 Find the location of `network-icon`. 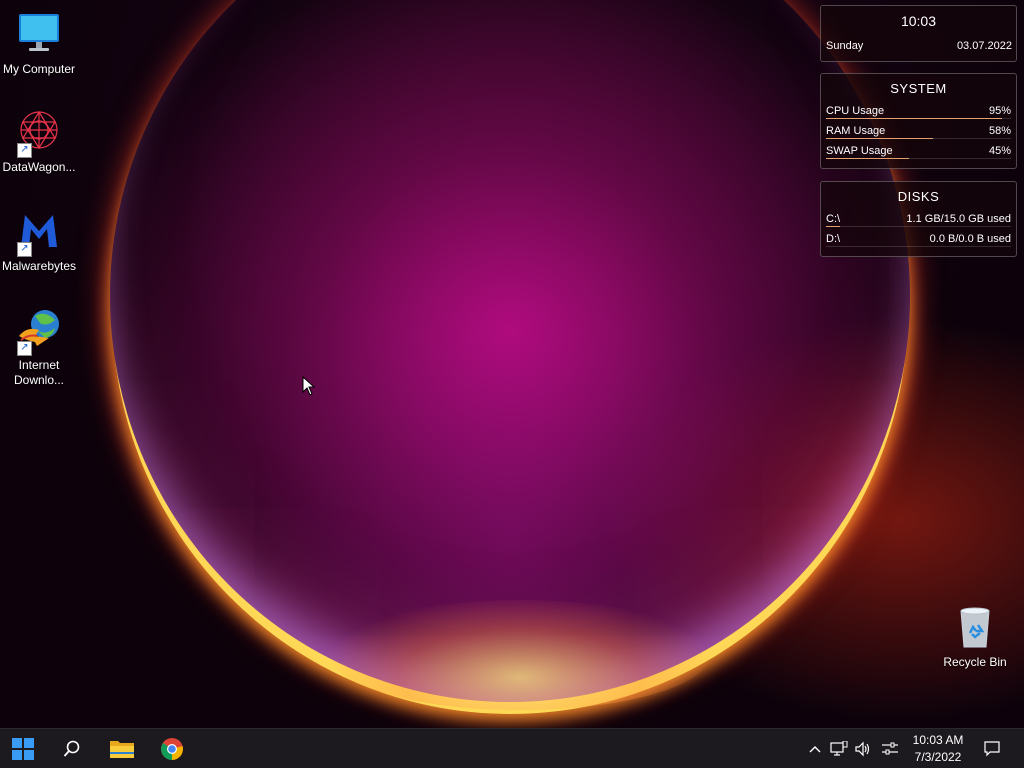

network-icon is located at coordinates (839, 748).